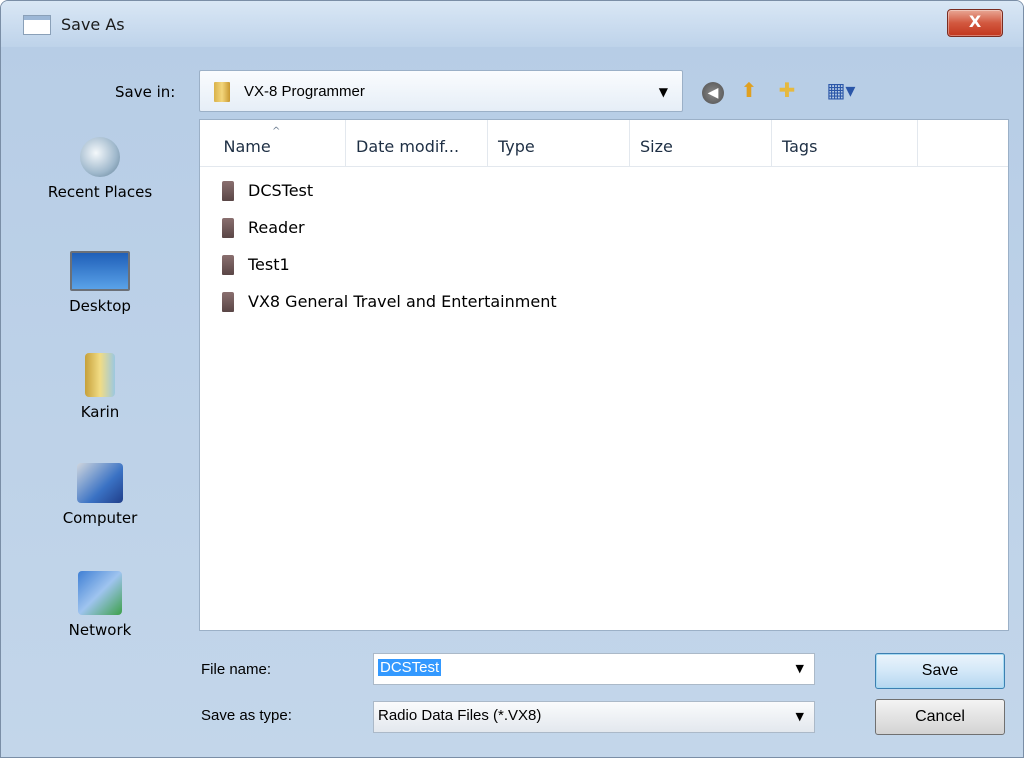 This screenshot has height=758, width=1024. What do you see at coordinates (100, 483) in the screenshot?
I see `computer-icon` at bounding box center [100, 483].